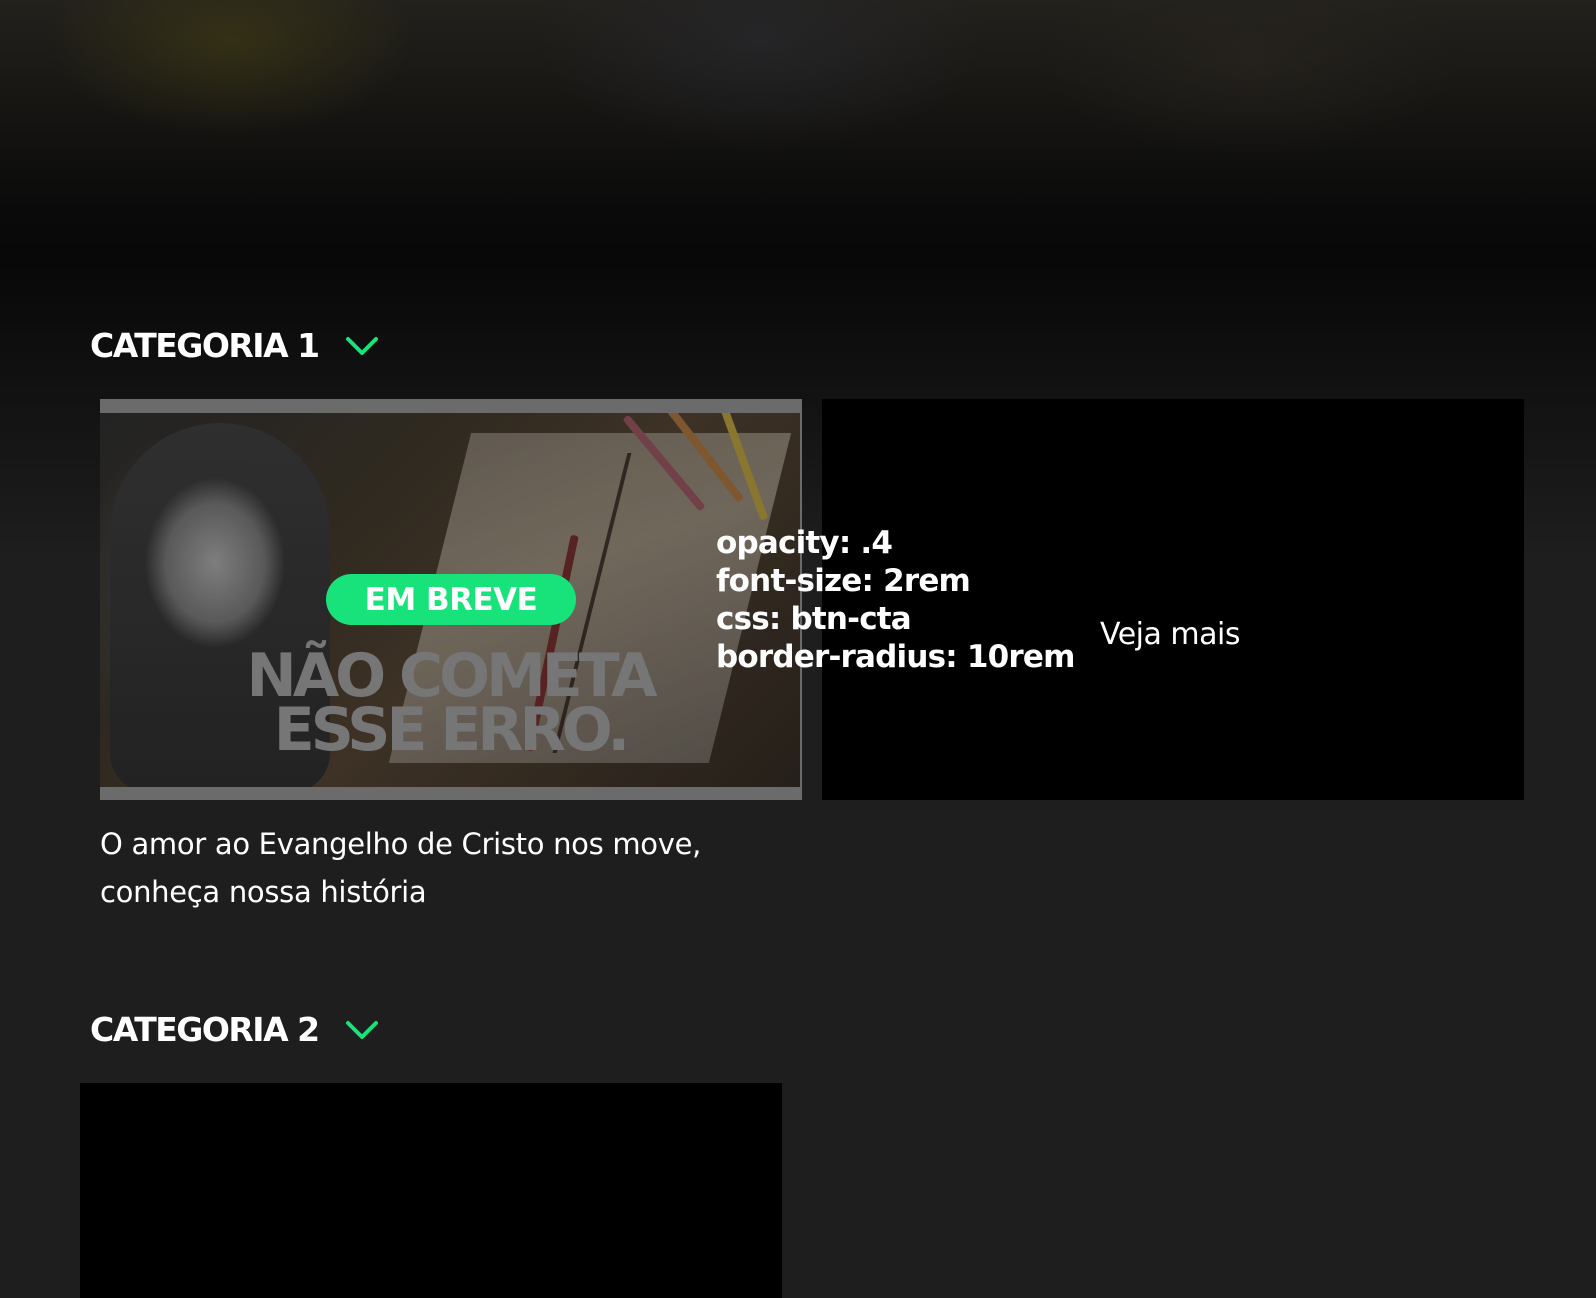 Image resolution: width=1596 pixels, height=1298 pixels. I want to click on thumbnail-headline-line-2: ESSE ERRO., so click(451, 730).